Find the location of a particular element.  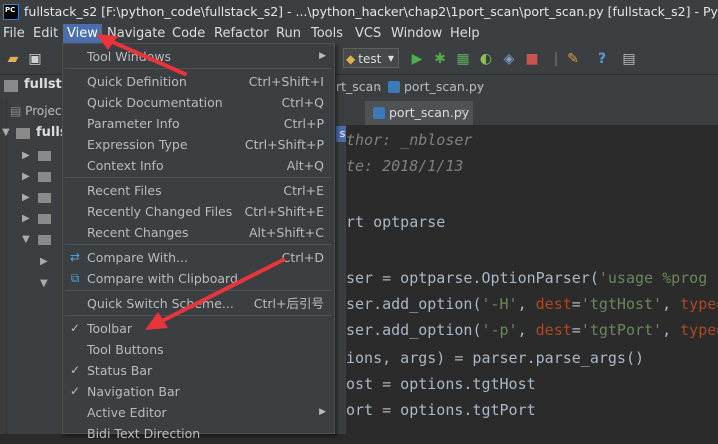

save-icon: ▣ is located at coordinates (35, 59).